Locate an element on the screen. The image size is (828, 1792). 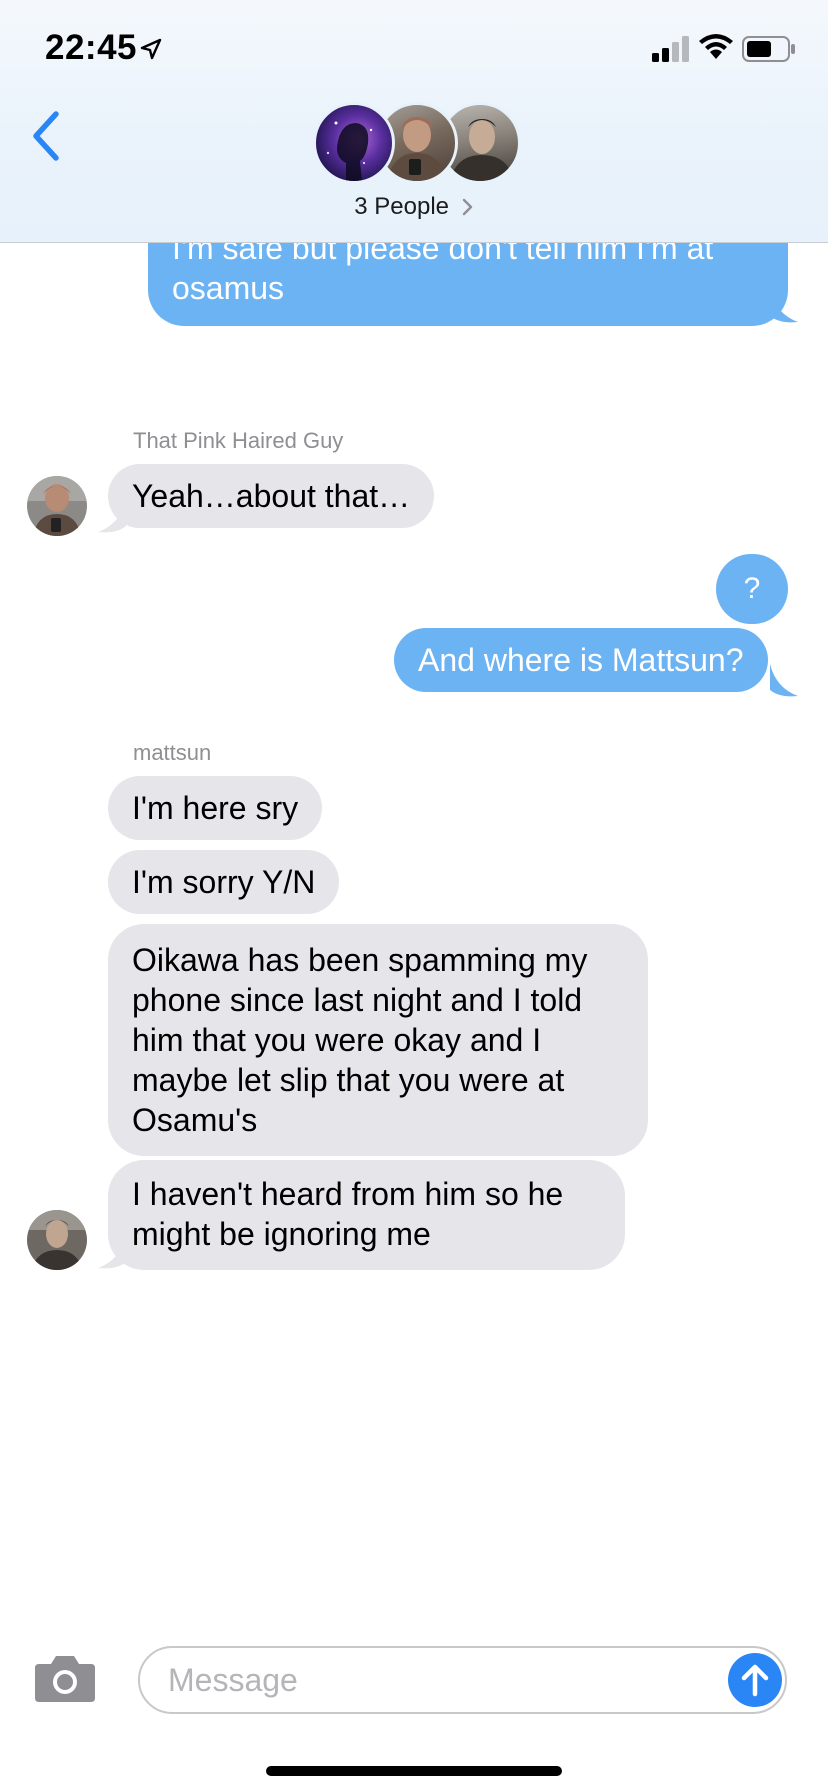
signal-icon is located at coordinates (670, 49).